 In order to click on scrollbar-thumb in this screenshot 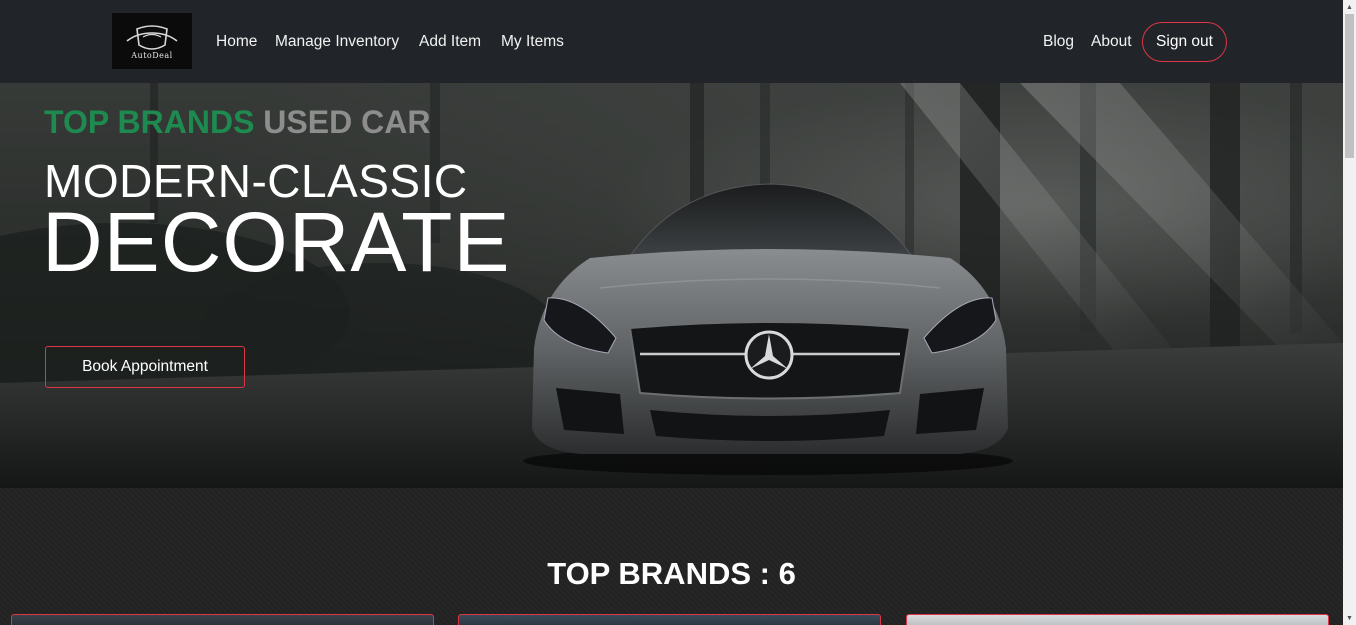, I will do `click(1349, 86)`.